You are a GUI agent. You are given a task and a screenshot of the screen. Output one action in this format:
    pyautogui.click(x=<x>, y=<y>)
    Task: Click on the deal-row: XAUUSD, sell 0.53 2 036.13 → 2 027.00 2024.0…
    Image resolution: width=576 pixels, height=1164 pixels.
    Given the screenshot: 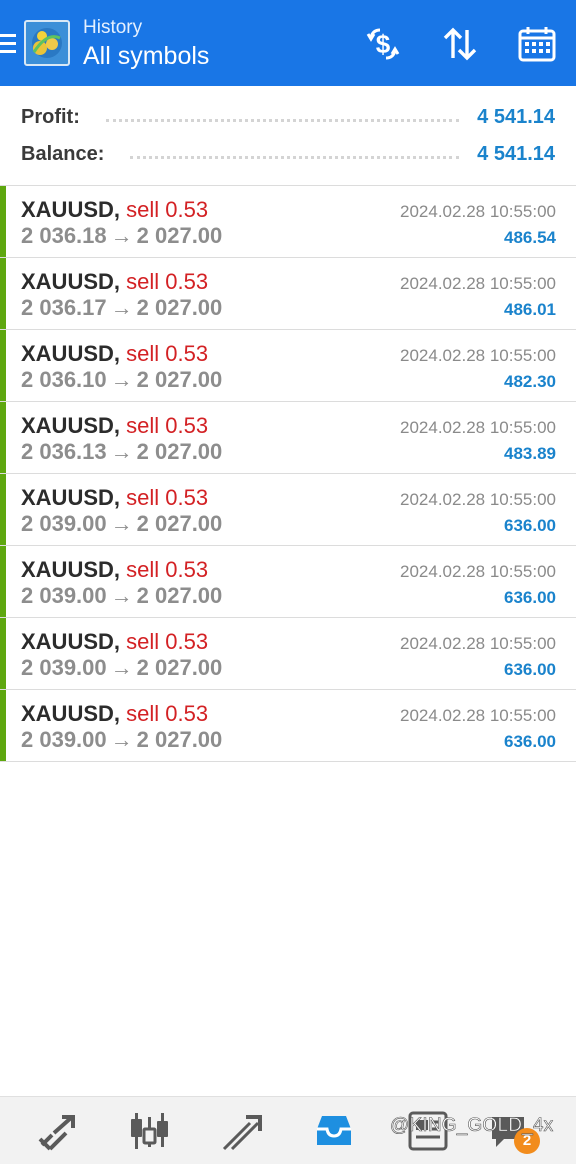 What is the action you would take?
    pyautogui.click(x=288, y=438)
    